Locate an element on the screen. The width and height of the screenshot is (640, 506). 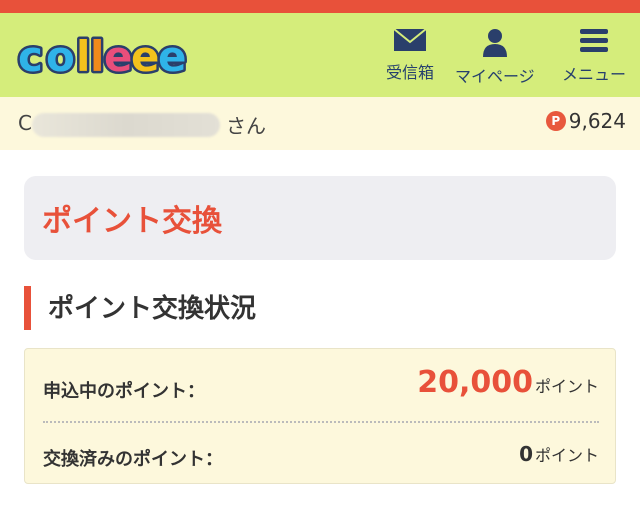
page-title: ポイント交換 is located at coordinates (132, 221).